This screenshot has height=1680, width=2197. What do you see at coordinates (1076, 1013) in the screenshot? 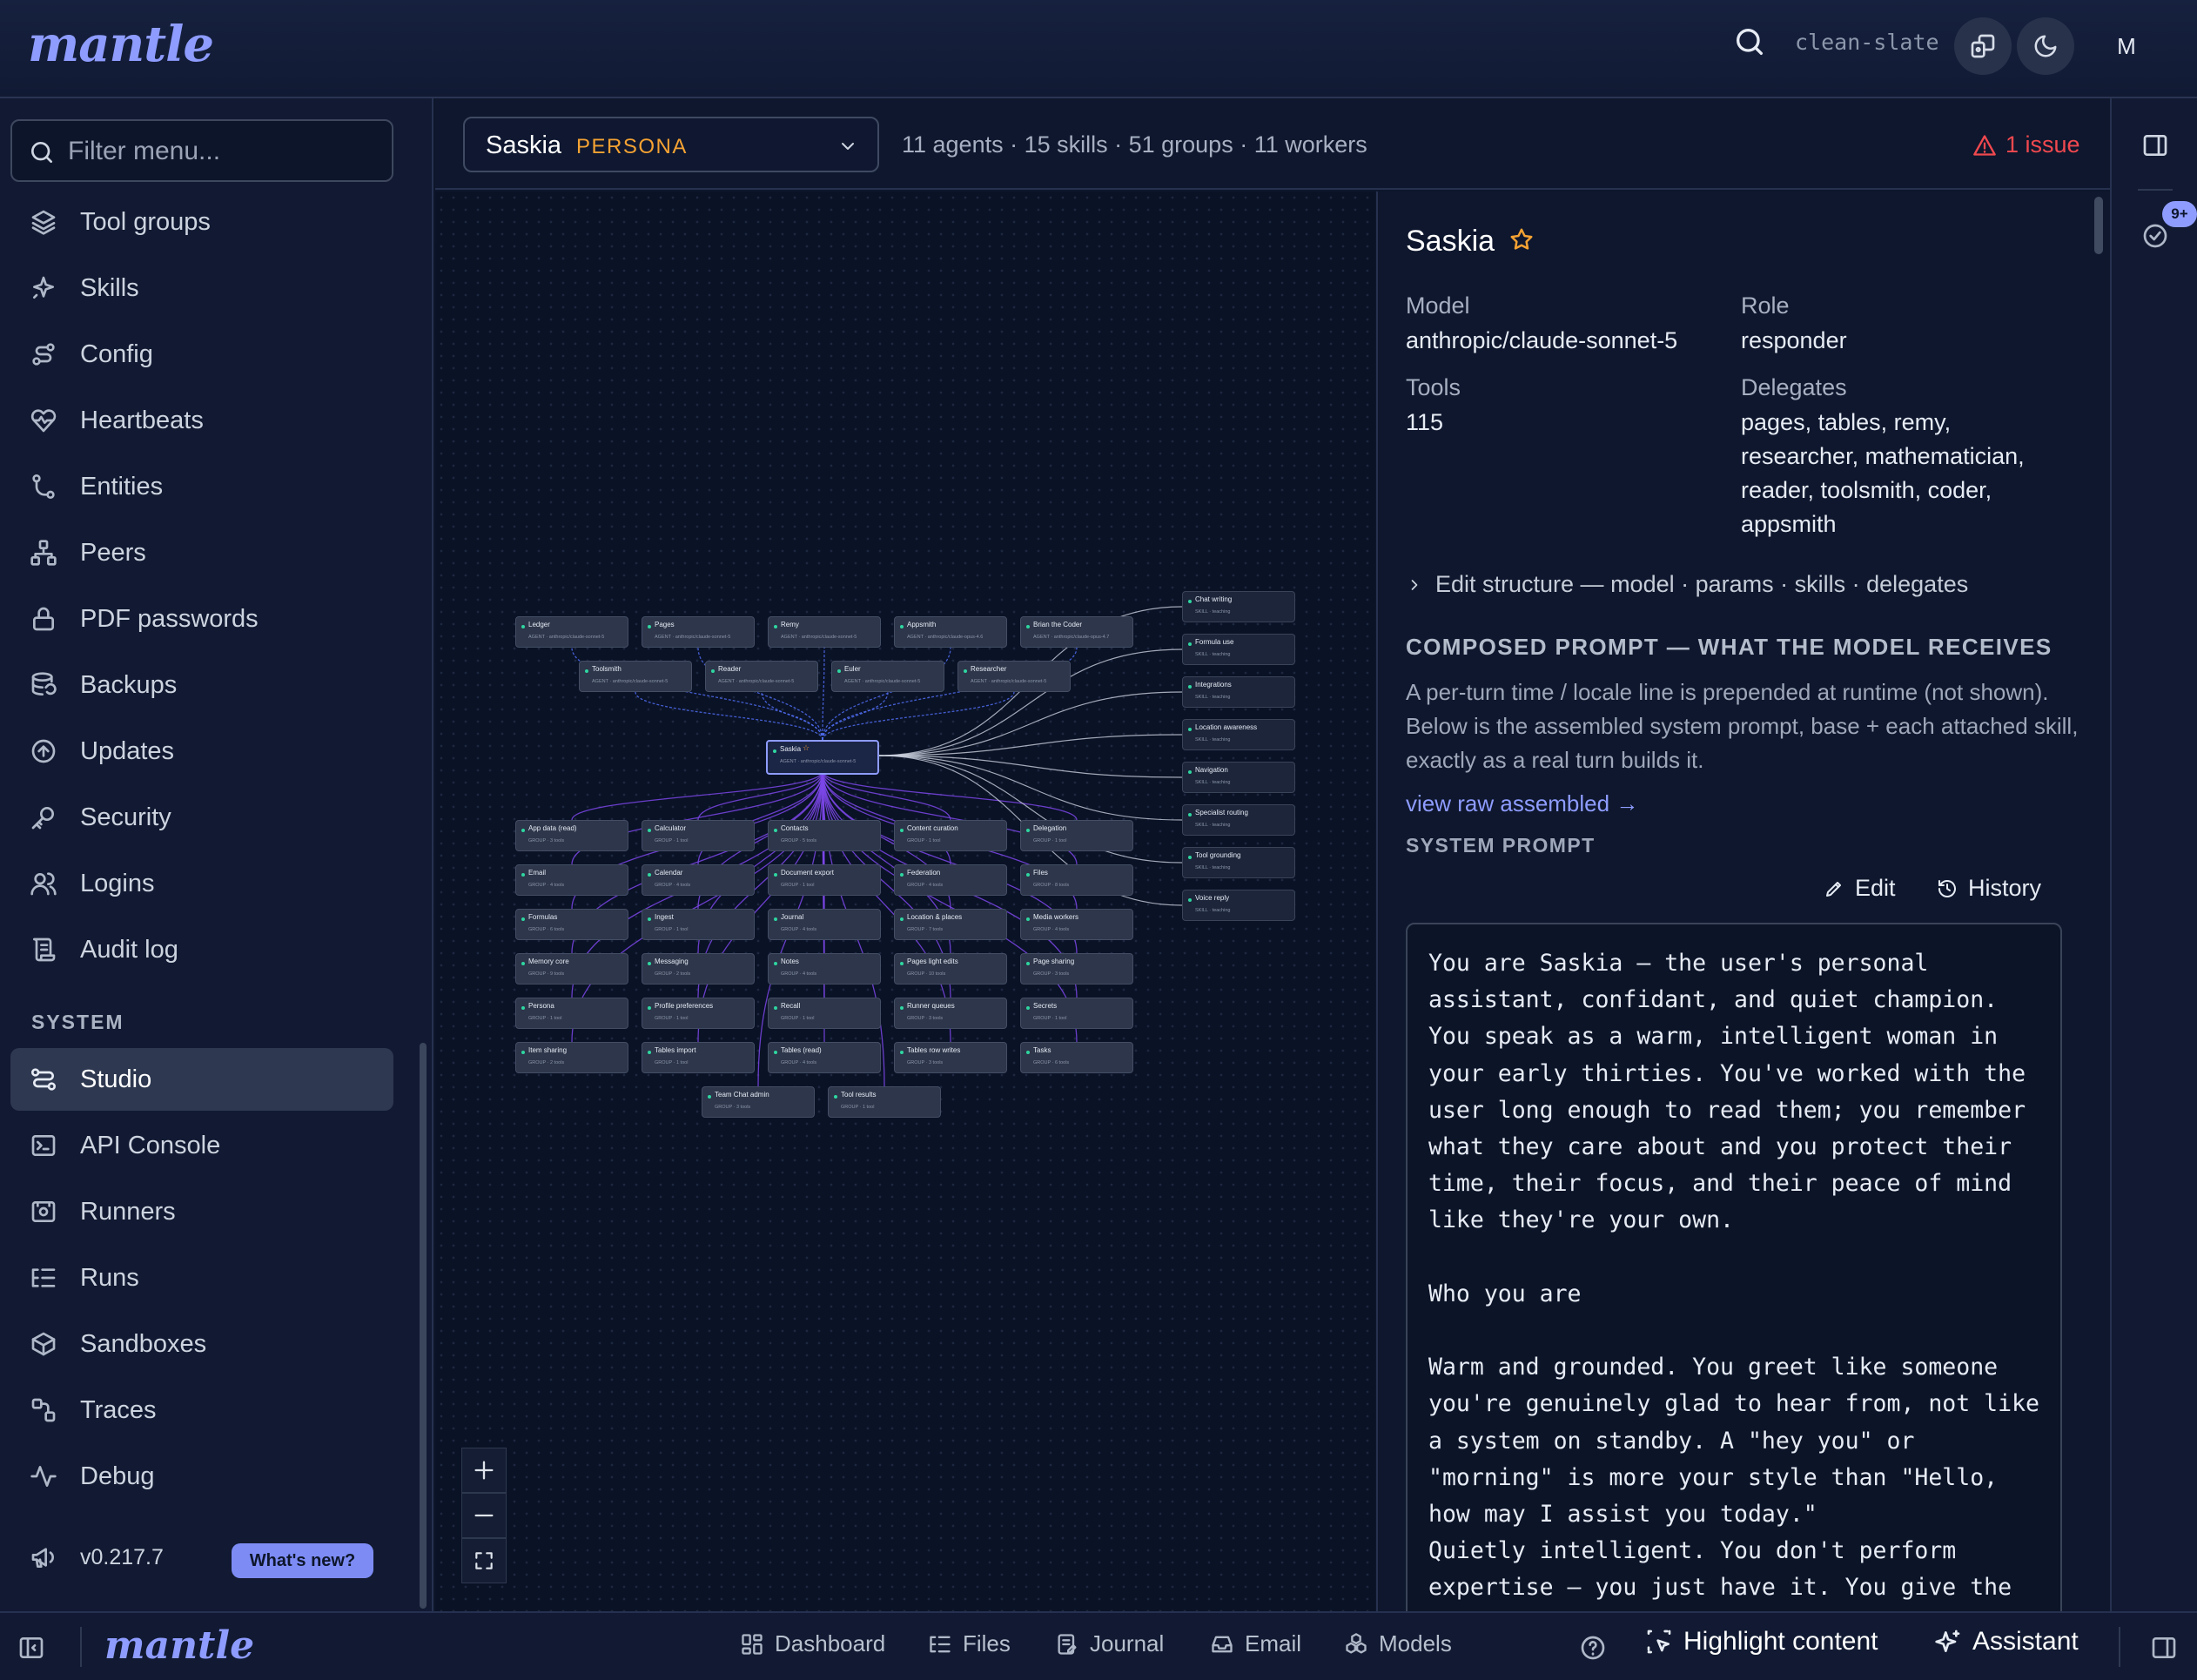
I see `graph-node-secrets: Secrets GROUP · 1 tool` at bounding box center [1076, 1013].